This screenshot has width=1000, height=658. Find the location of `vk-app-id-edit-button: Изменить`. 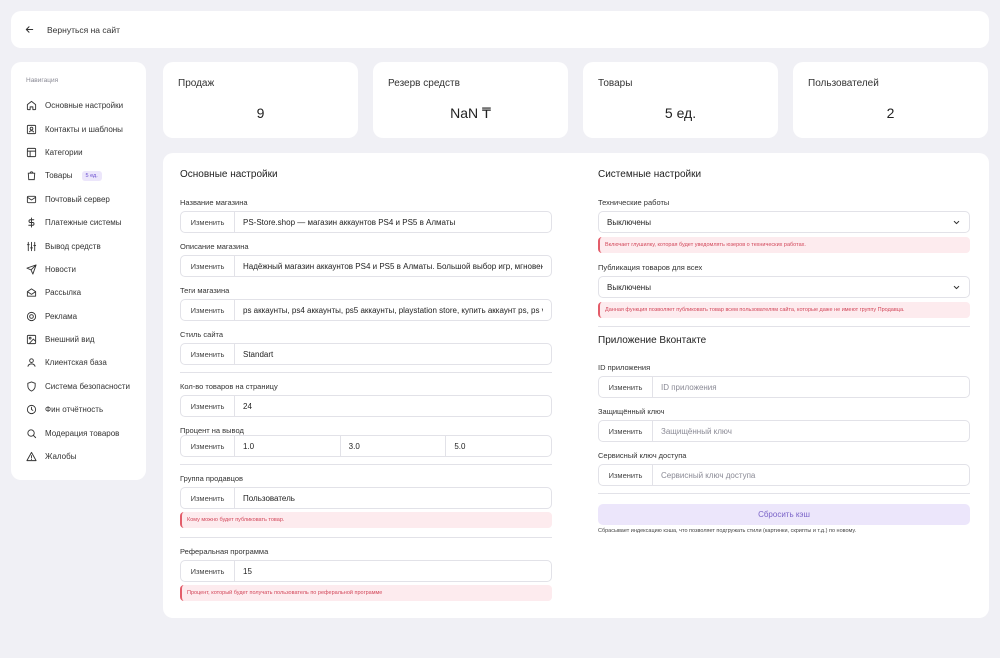

vk-app-id-edit-button: Изменить is located at coordinates (626, 387).